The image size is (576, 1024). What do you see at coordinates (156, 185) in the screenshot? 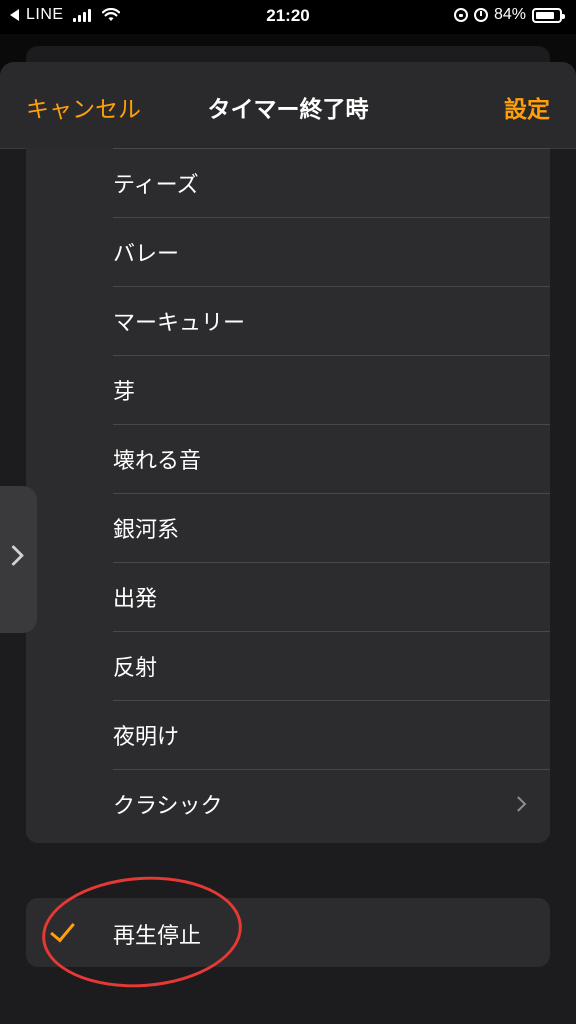
I see `sound-item-label: ティーズ` at bounding box center [156, 185].